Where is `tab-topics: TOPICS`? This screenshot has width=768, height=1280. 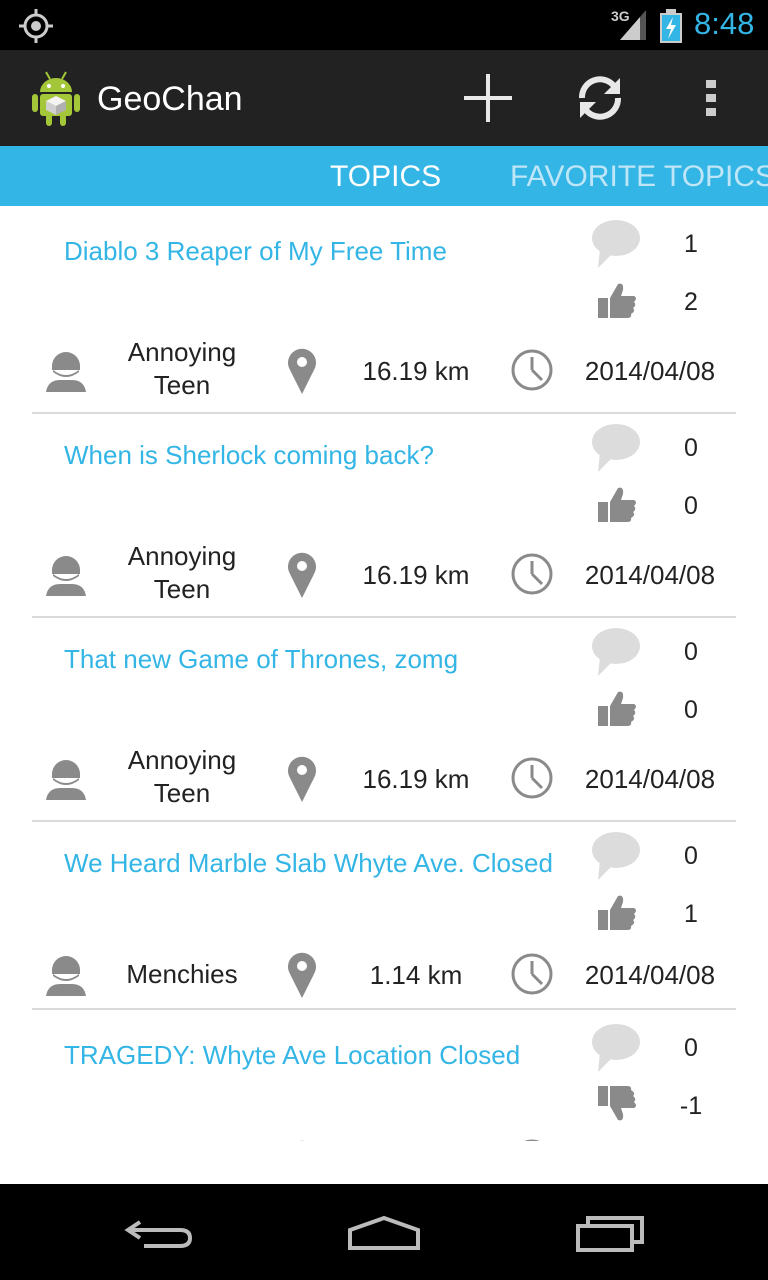
tab-topics: TOPICS is located at coordinates (385, 177).